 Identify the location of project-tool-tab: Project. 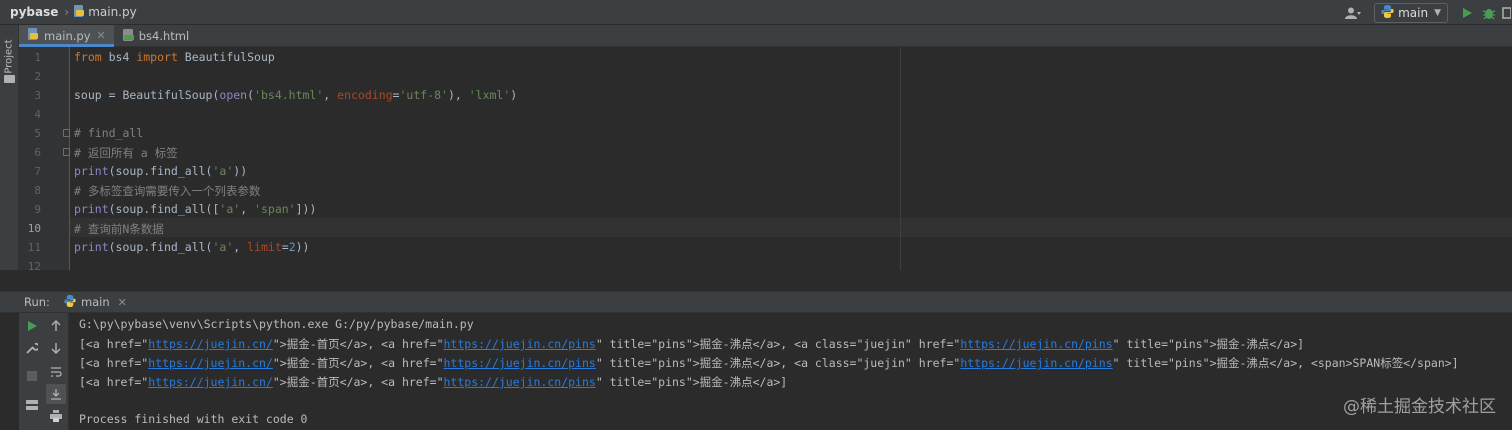
(9, 58).